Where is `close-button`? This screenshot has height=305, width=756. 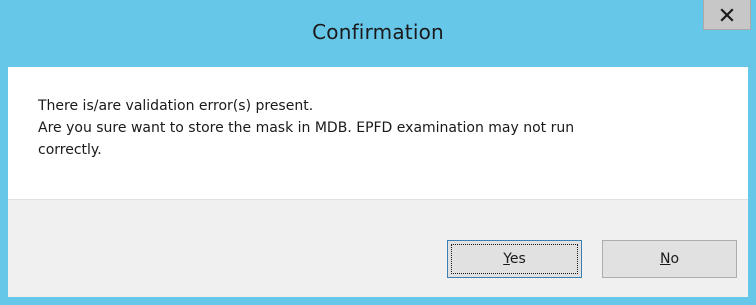
close-button is located at coordinates (727, 15).